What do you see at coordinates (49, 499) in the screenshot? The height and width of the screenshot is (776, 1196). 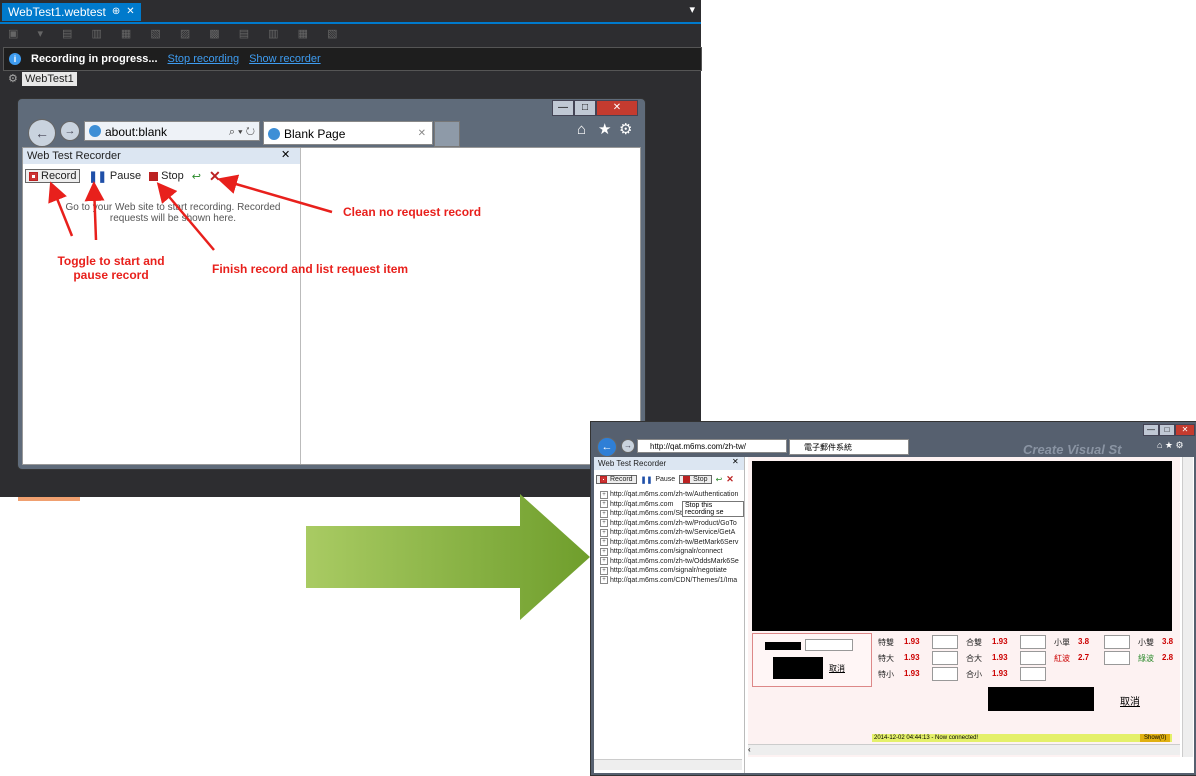 I see `orange-shape` at bounding box center [49, 499].